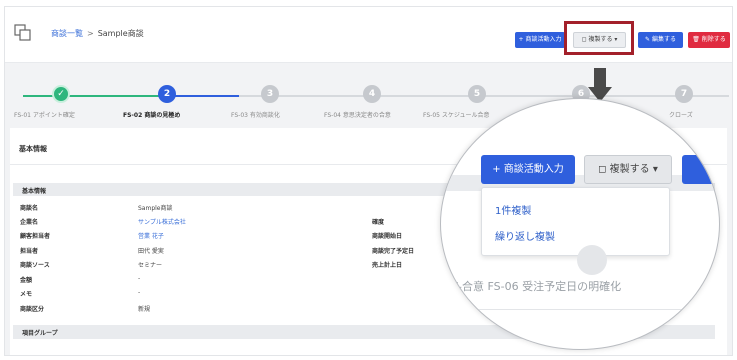  What do you see at coordinates (599, 38) in the screenshot?
I see `highlight-box` at bounding box center [599, 38].